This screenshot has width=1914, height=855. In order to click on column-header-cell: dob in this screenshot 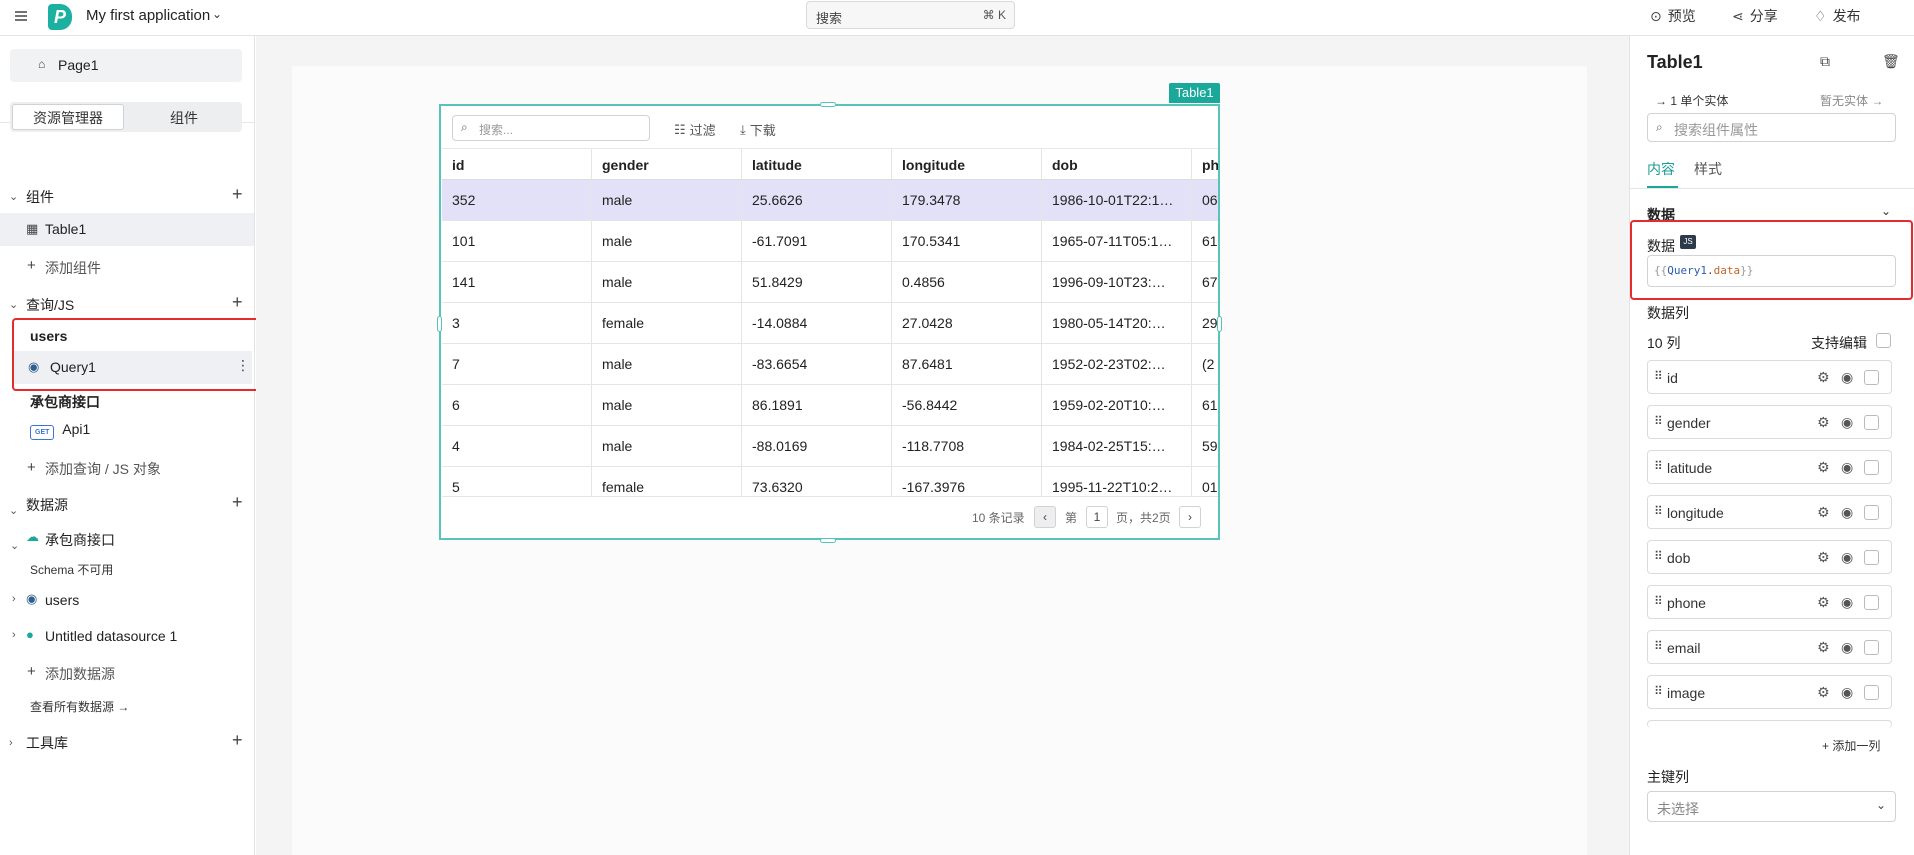, I will do `click(1117, 164)`.